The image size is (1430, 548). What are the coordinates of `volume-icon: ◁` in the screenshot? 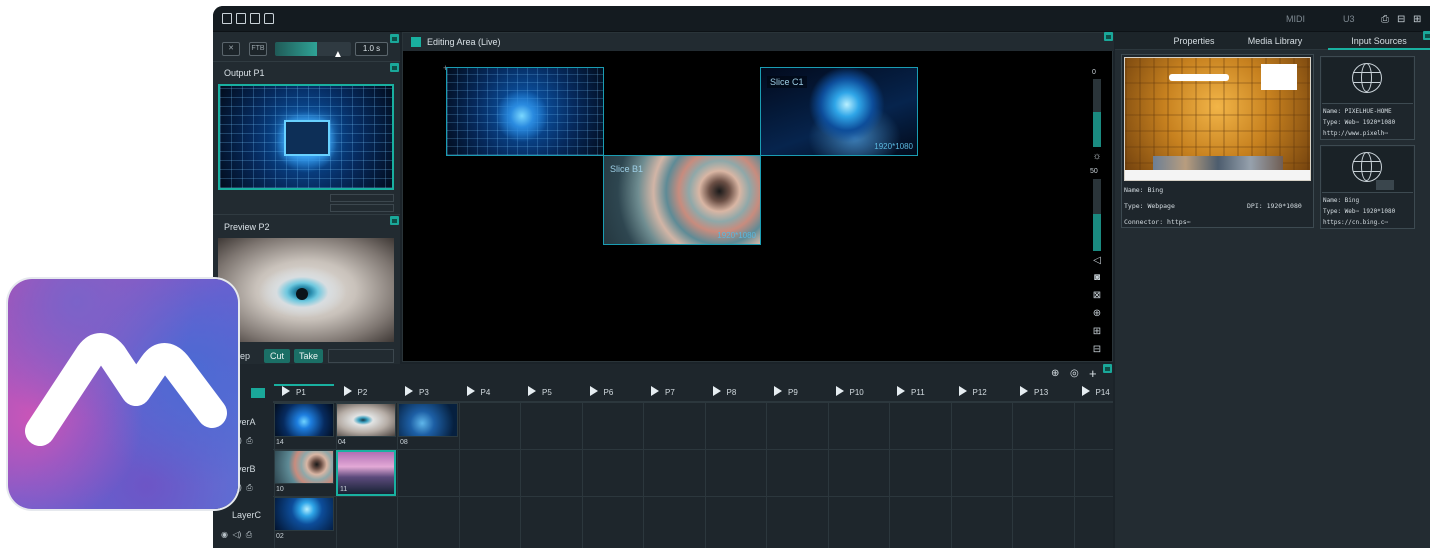 It's located at (1097, 260).